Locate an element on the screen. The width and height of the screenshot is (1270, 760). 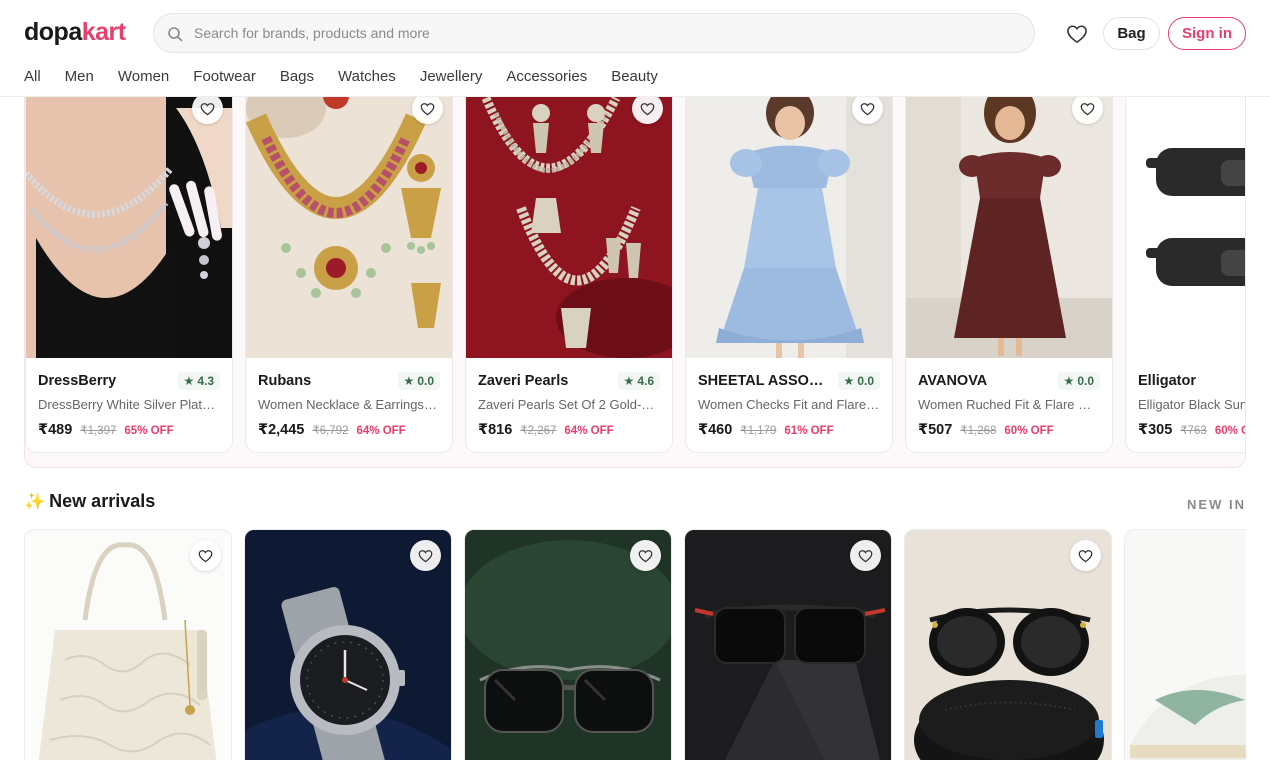
rating-value: 4.3 is located at coordinates (205, 381).